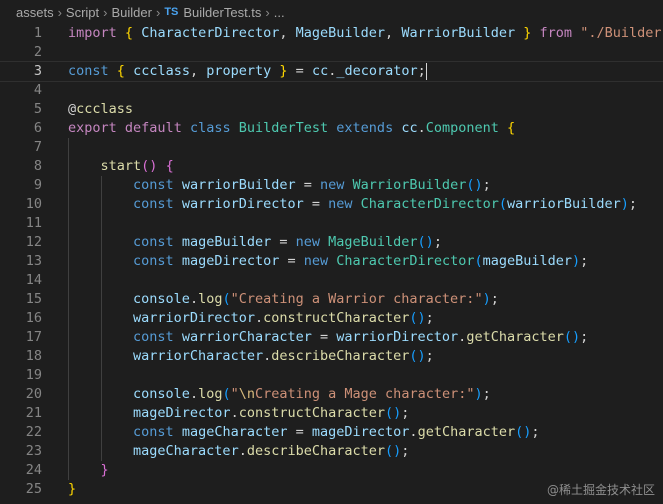 This screenshot has height=504, width=663. Describe the element at coordinates (373, 242) in the screenshot. I see `code-token: MageBuilder` at that location.